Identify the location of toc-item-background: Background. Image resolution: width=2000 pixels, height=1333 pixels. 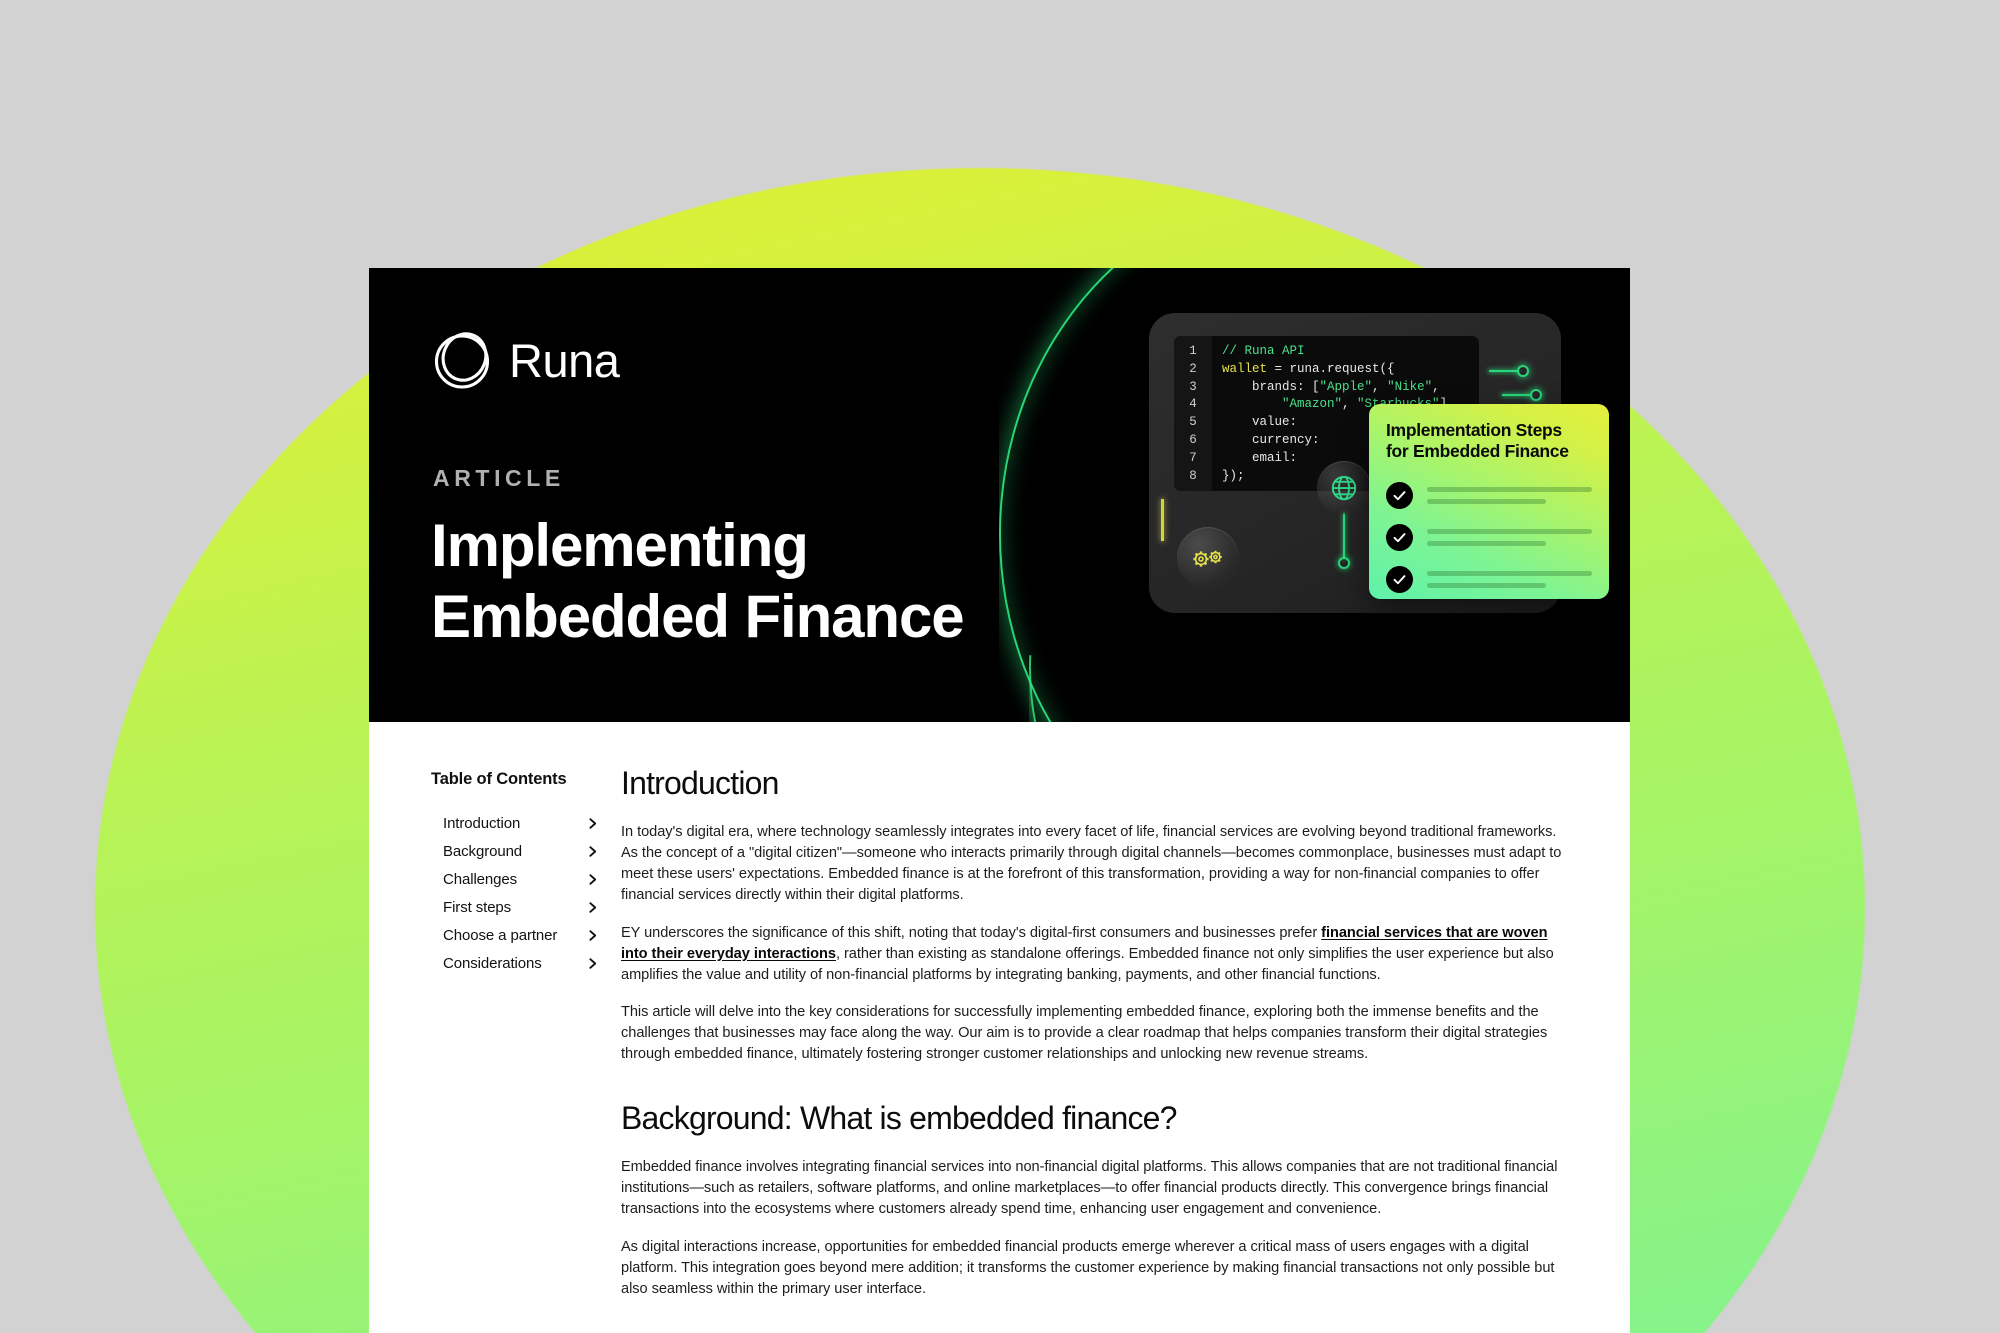
(521, 851).